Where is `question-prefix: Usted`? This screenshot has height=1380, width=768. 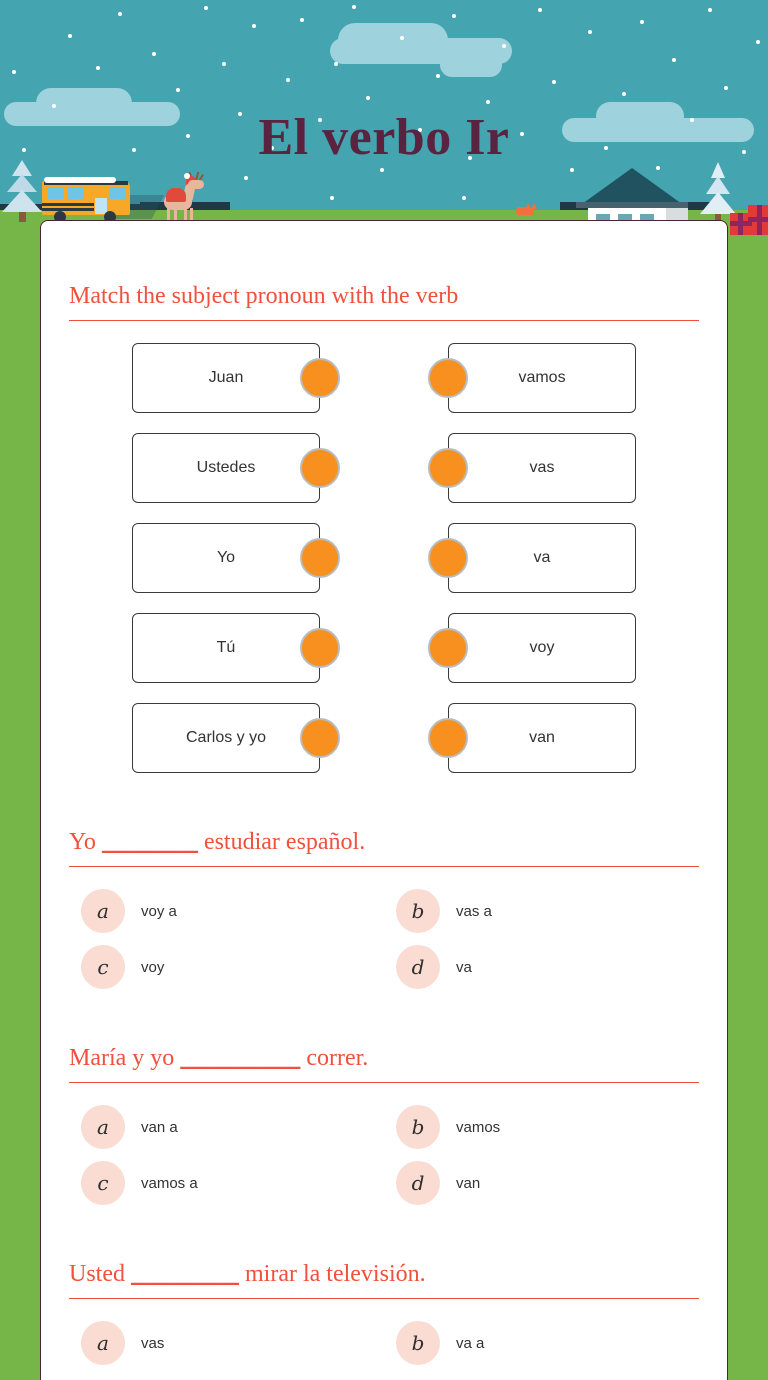
question-prefix: Usted is located at coordinates (100, 1274).